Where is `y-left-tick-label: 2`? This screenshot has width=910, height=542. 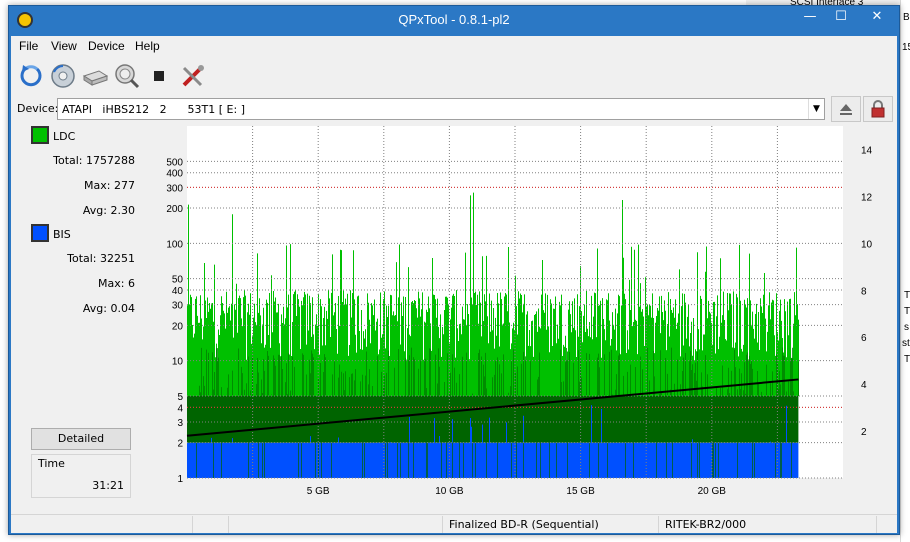
y-left-tick-label: 2 is located at coordinates (180, 444).